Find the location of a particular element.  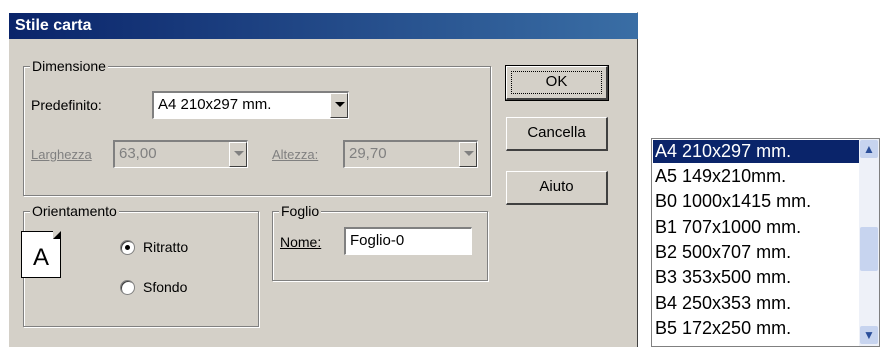

predefinito-value: A4 210x297 mm. is located at coordinates (215, 104).